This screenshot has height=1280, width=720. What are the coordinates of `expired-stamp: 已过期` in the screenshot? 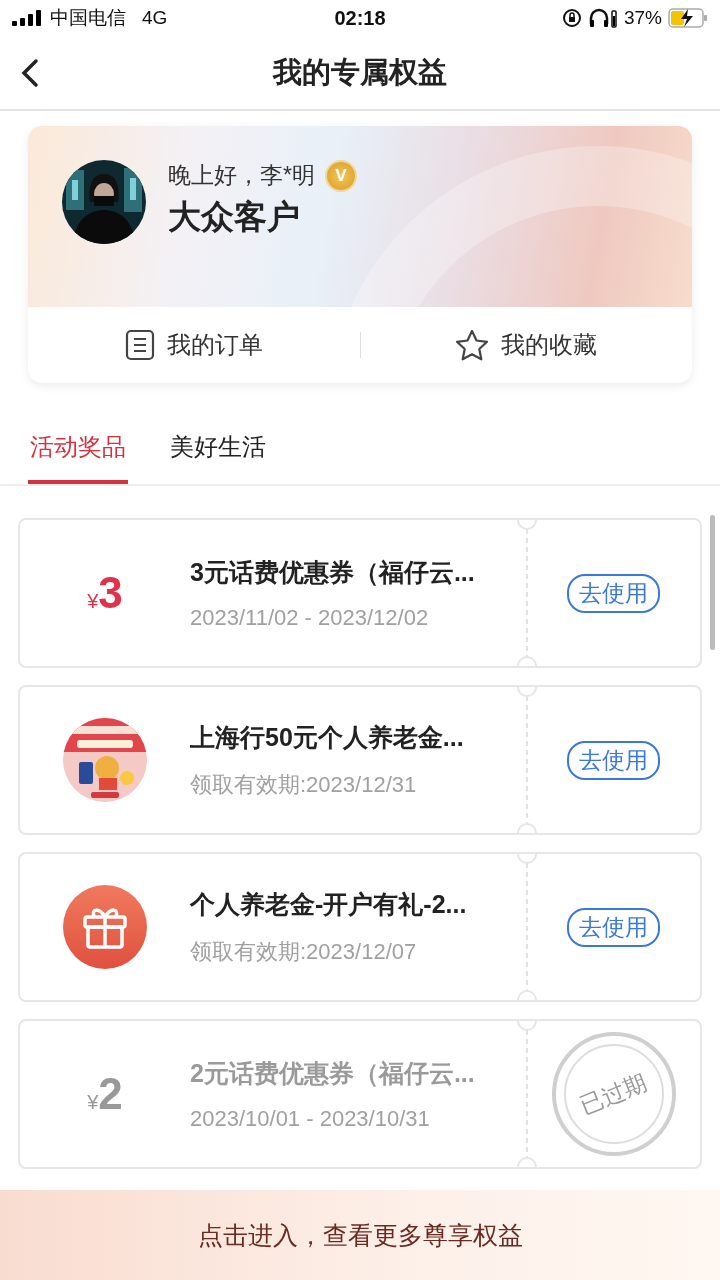 It's located at (613, 1094).